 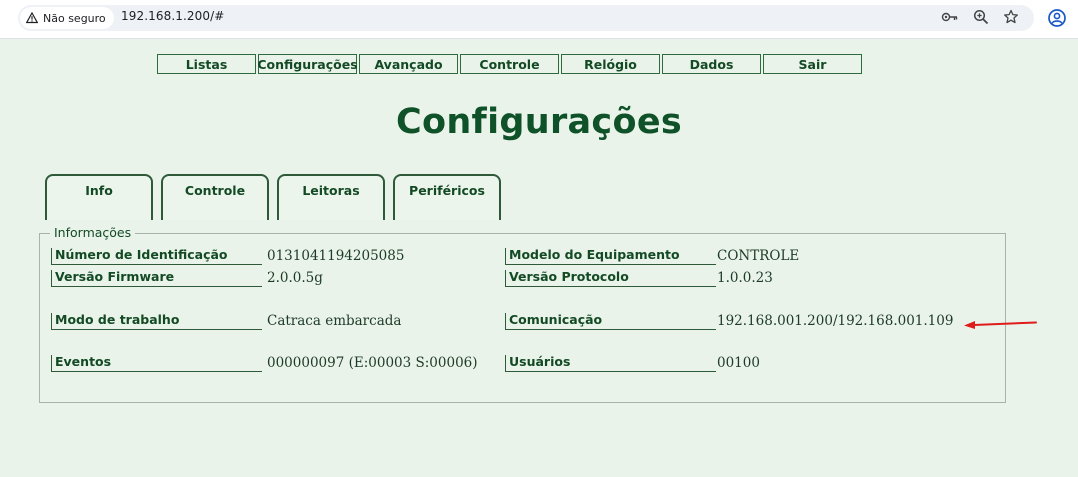 What do you see at coordinates (1057, 18) in the screenshot?
I see `profile-icon` at bounding box center [1057, 18].